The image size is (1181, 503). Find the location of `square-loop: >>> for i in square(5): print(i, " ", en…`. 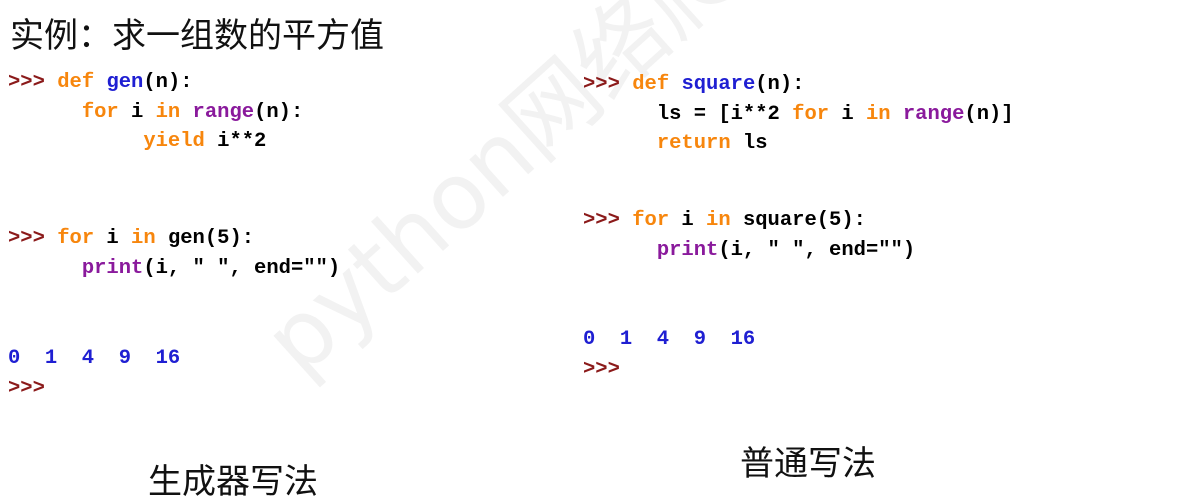

square-loop: >>> for i in square(5): print(i, " ", en… is located at coordinates (749, 235).